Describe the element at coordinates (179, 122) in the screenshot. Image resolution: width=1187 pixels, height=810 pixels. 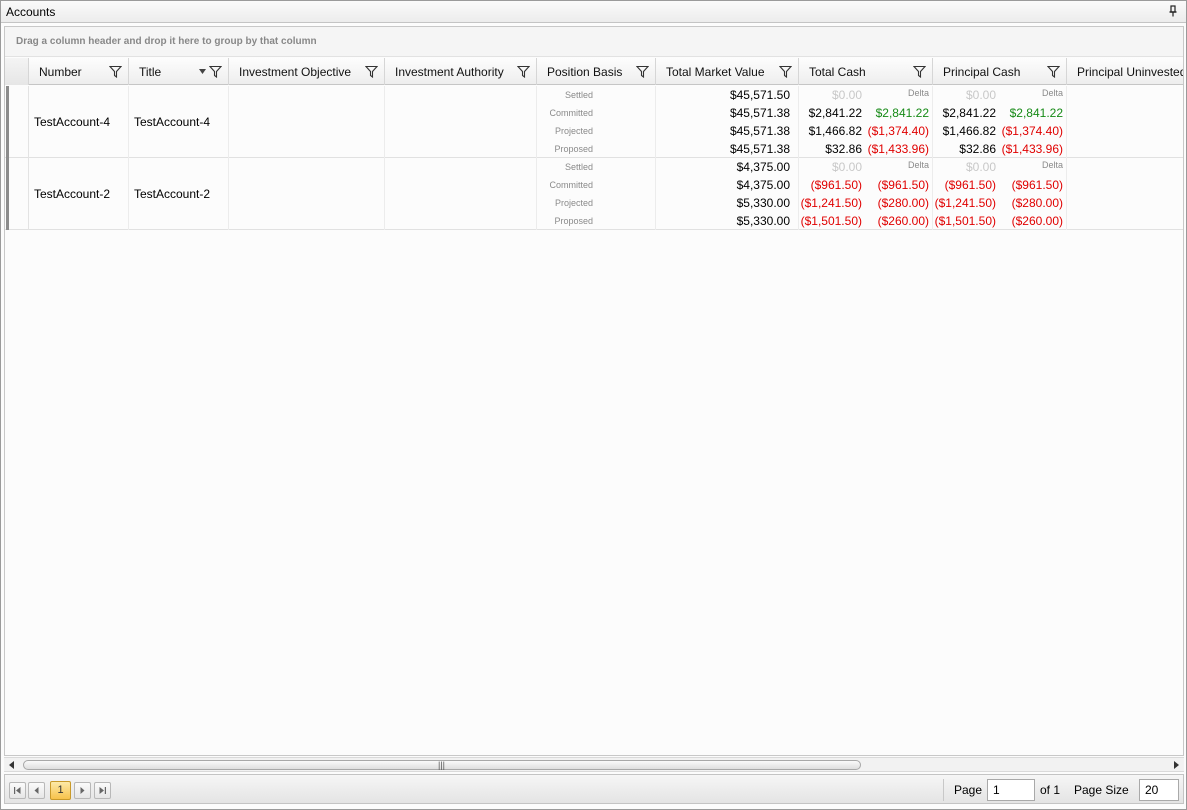
I see `cell-title: TestAccount-4` at that location.